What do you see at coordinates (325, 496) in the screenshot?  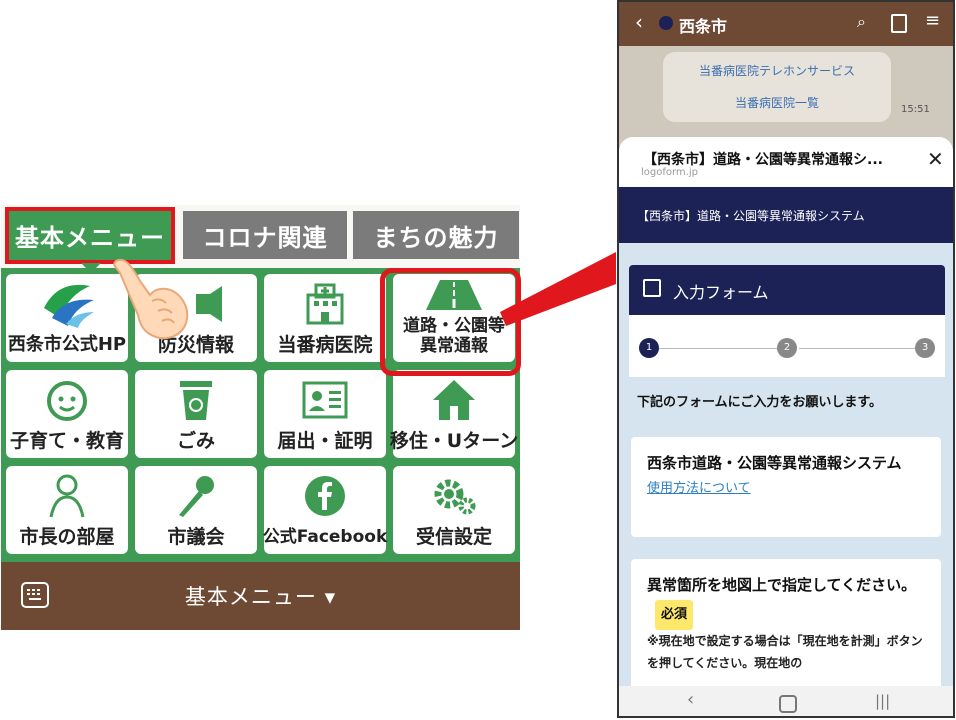 I see `facebook-icon` at bounding box center [325, 496].